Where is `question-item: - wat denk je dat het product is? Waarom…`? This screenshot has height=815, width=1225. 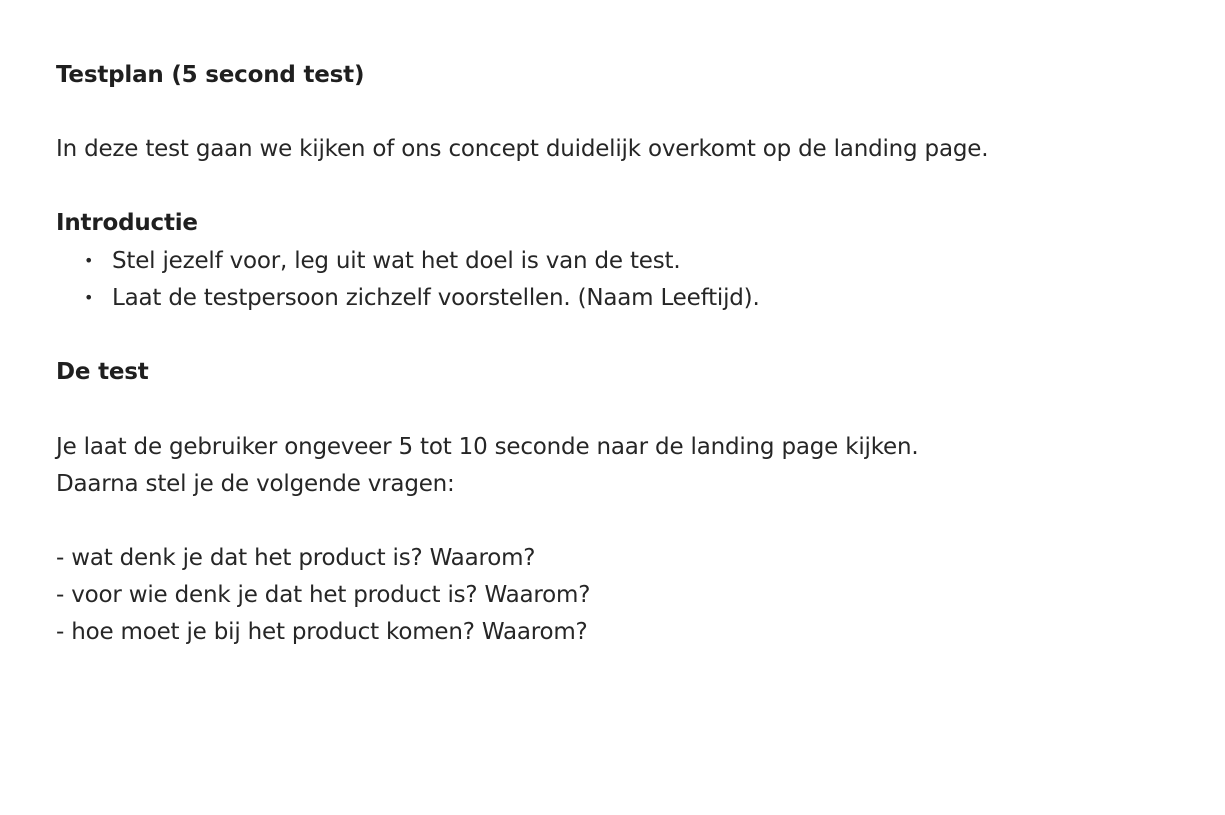 question-item: - wat denk je dat het product is? Waarom… is located at coordinates (296, 558).